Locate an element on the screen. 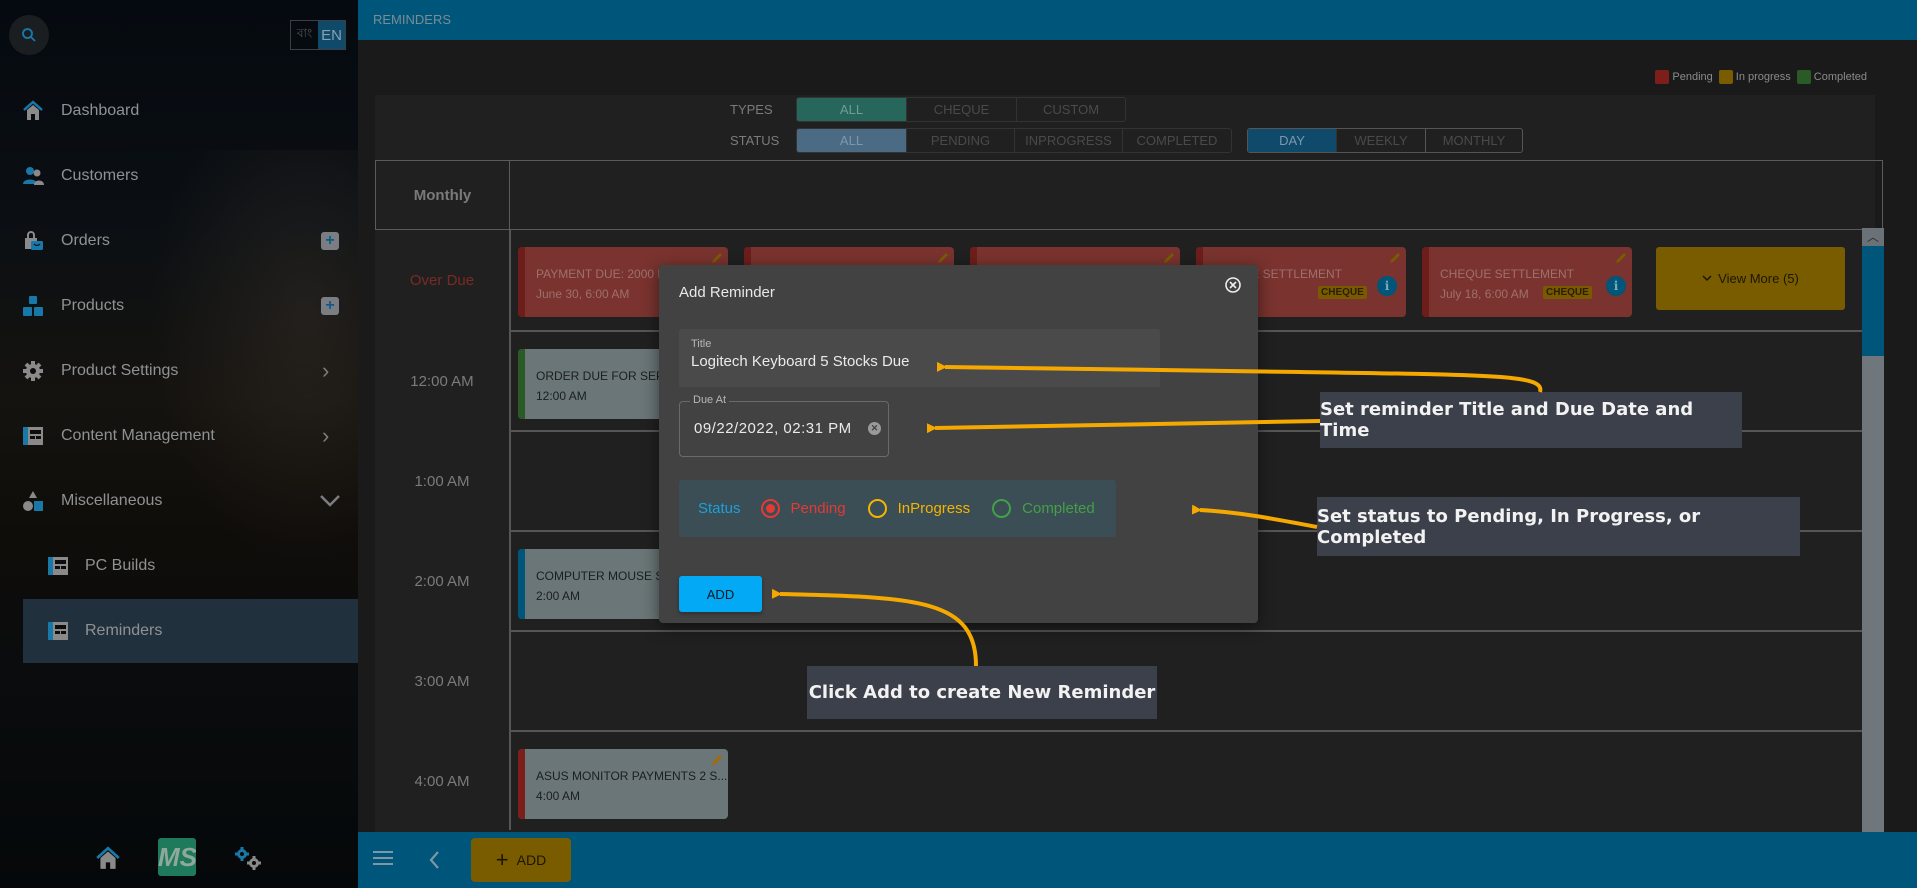 This screenshot has height=888, width=1917. sidebar-item-label: Reminders is located at coordinates (124, 630).